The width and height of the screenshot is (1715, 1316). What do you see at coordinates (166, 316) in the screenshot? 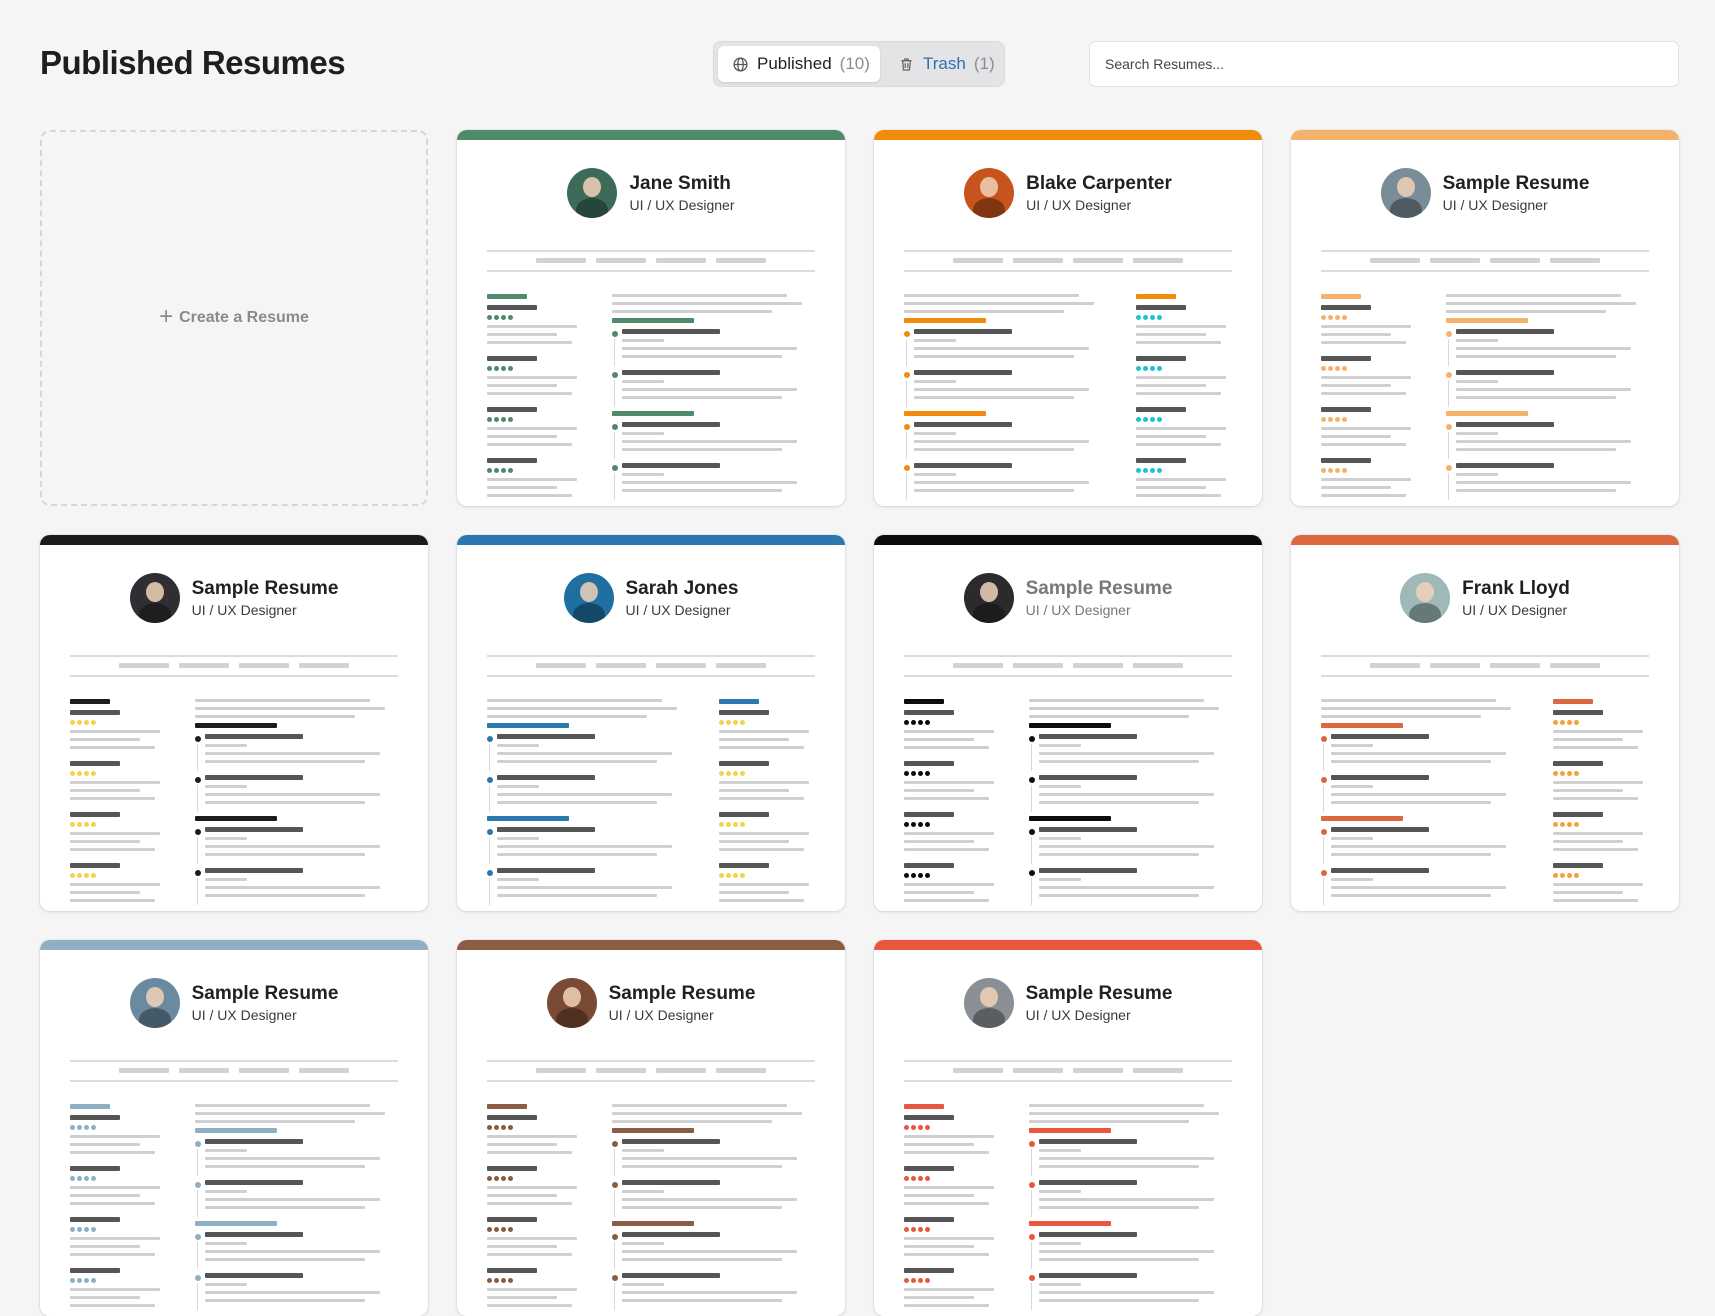
I see `plus-icon: +` at bounding box center [166, 316].